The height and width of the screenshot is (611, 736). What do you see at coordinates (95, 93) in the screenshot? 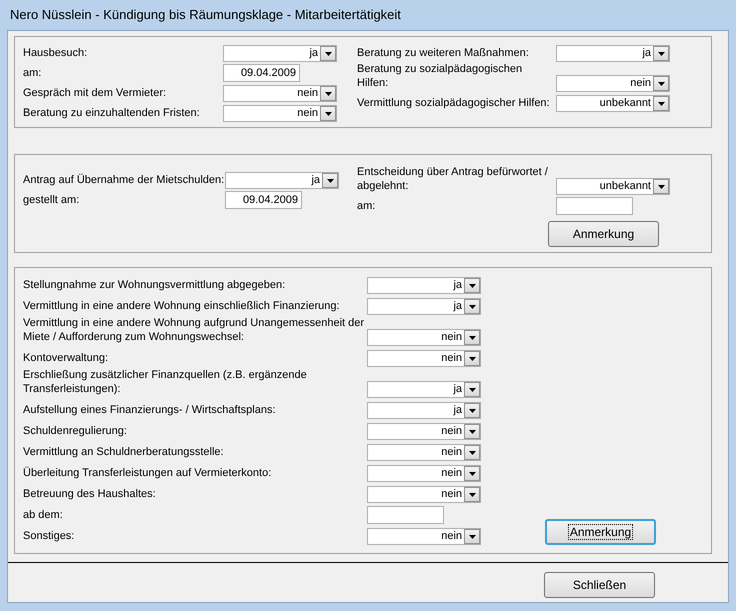
I see `field-label: Gespräch mit dem Vermieter:` at bounding box center [95, 93].